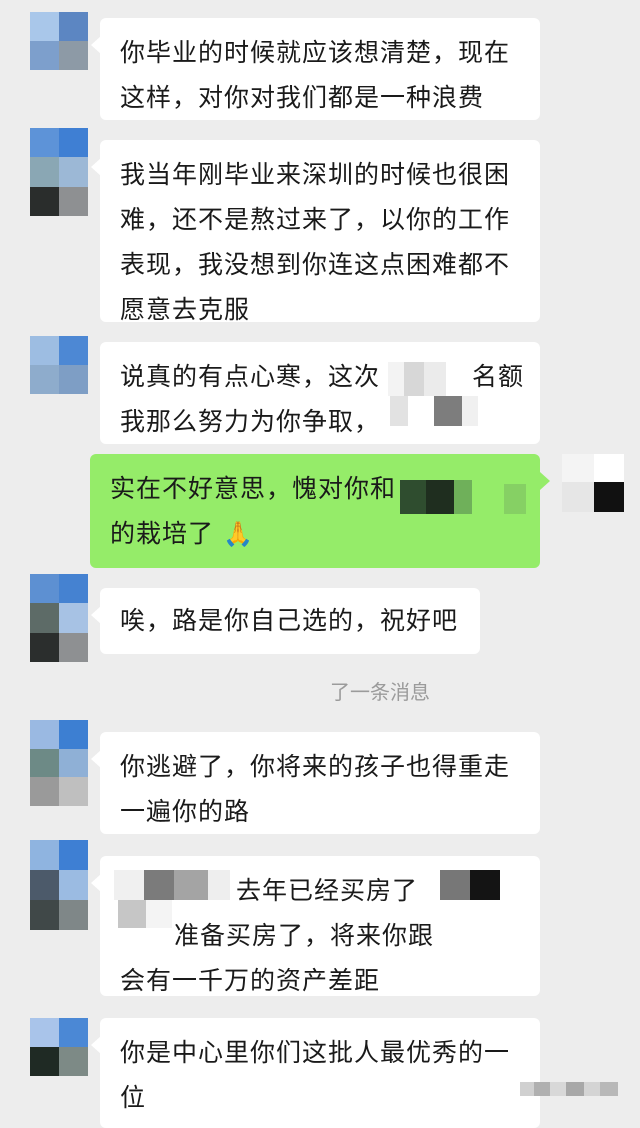 Image resolution: width=640 pixels, height=1128 pixels. What do you see at coordinates (185, 811) in the screenshot?
I see `message-text: 一遍你的路` at bounding box center [185, 811].